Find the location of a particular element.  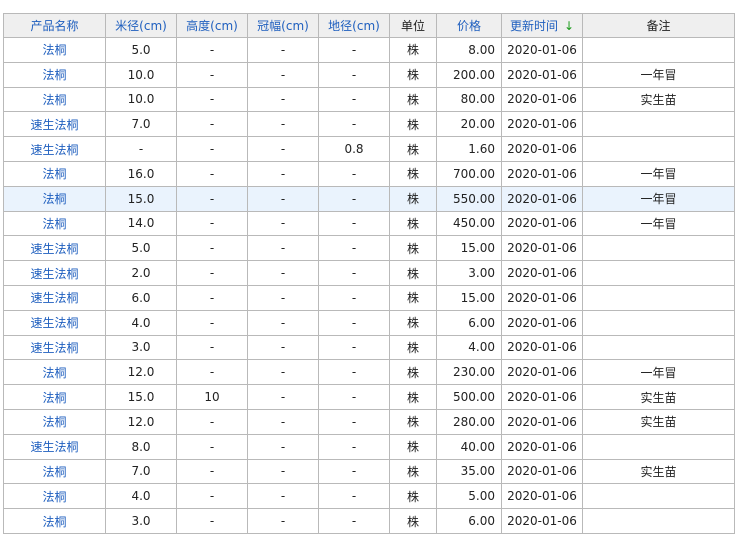

price-cell: 700.00 is located at coordinates (469, 173).